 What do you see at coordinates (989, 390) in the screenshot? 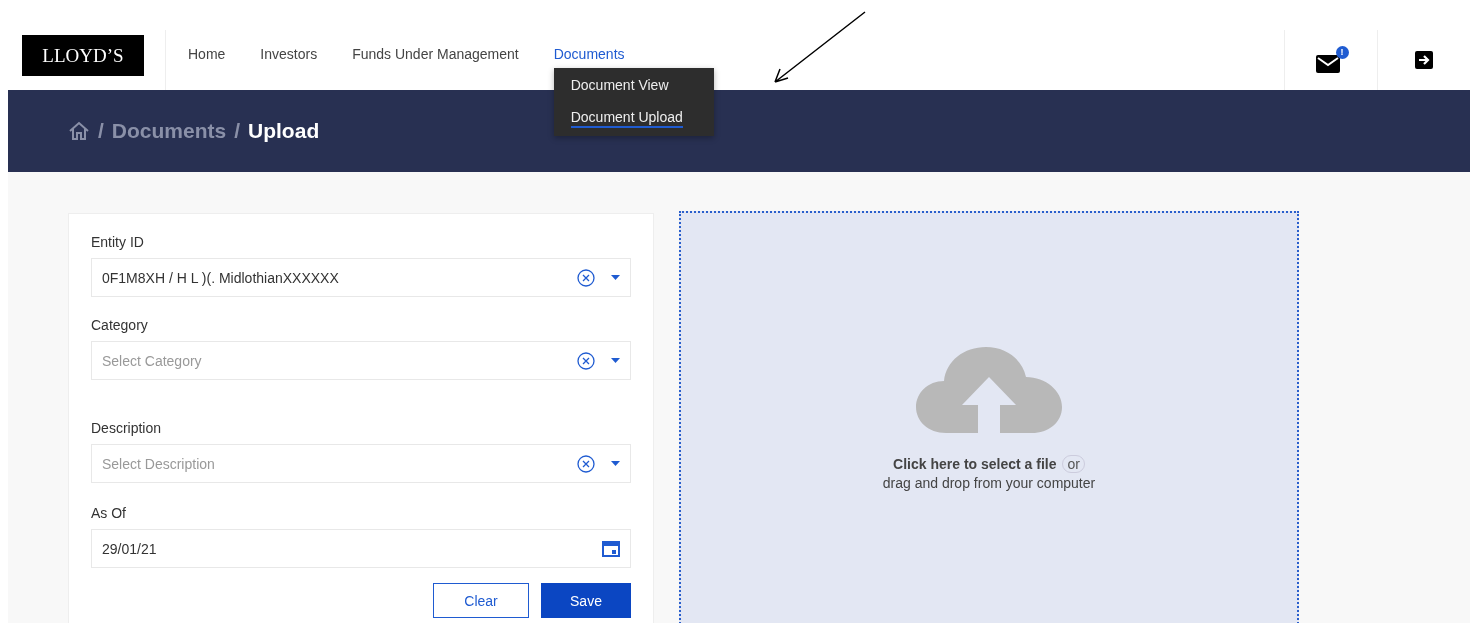
I see `cloud-upload-icon` at bounding box center [989, 390].